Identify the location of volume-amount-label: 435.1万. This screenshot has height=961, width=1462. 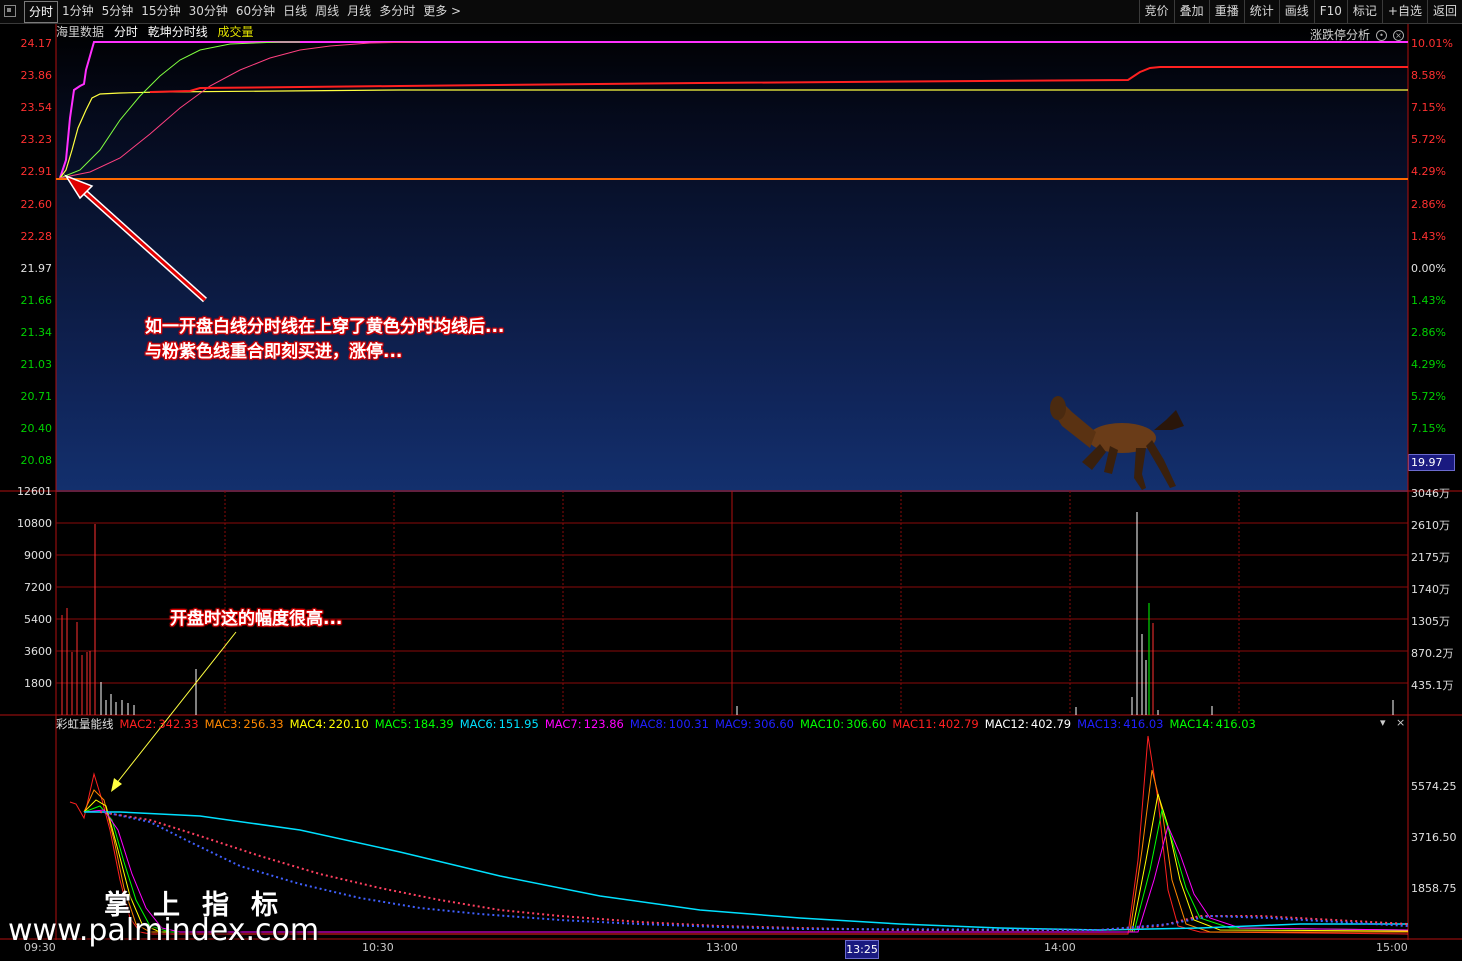
(1432, 685).